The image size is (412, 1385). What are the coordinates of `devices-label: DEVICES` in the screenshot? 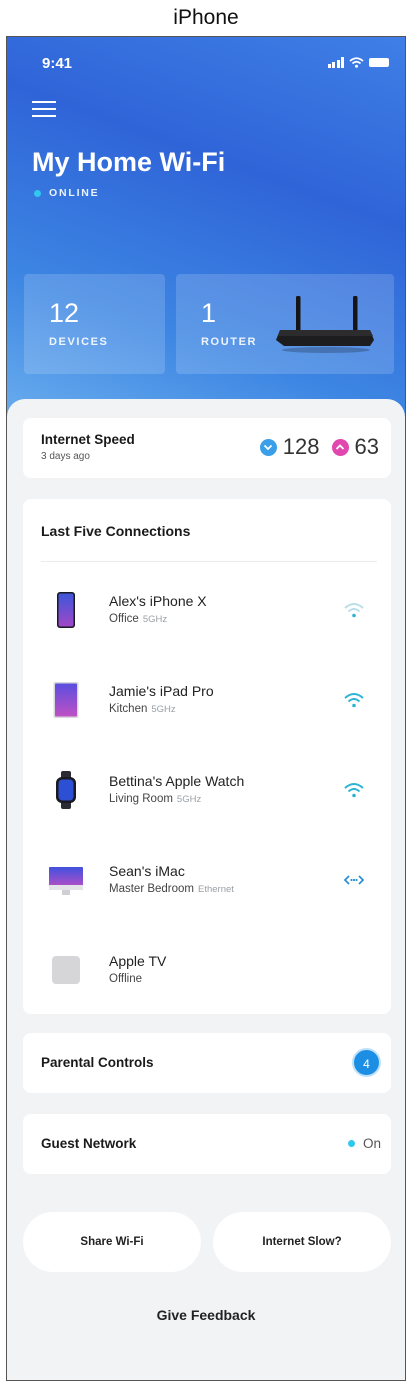 It's located at (79, 342).